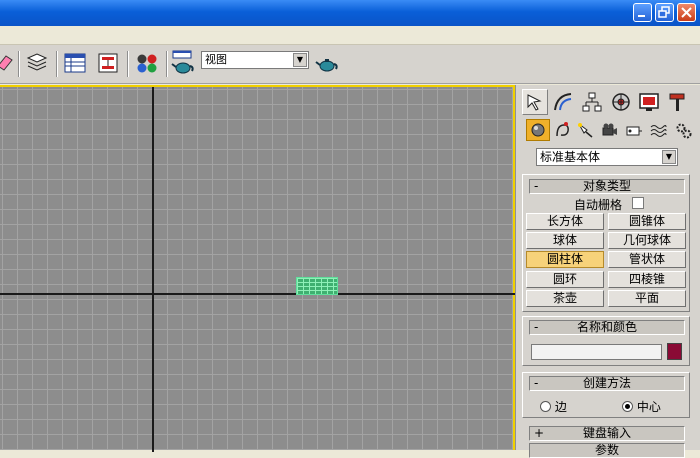  What do you see at coordinates (565, 221) in the screenshot?
I see `box-button: 长方体` at bounding box center [565, 221].